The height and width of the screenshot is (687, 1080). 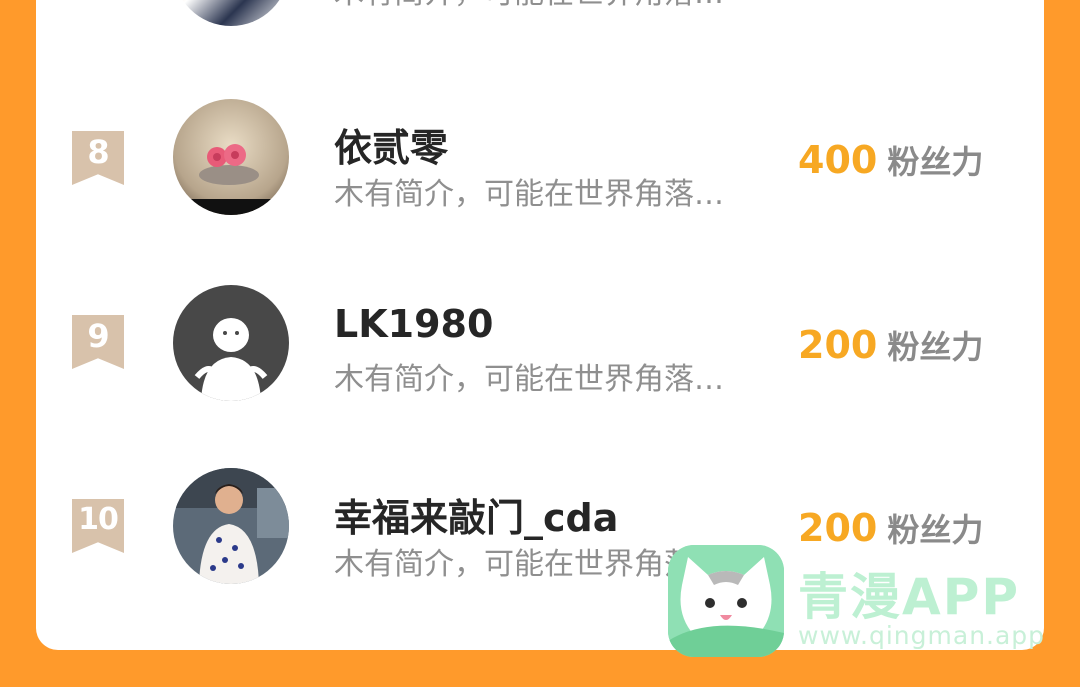 What do you see at coordinates (98, 342) in the screenshot?
I see `rank-badge: 9` at bounding box center [98, 342].